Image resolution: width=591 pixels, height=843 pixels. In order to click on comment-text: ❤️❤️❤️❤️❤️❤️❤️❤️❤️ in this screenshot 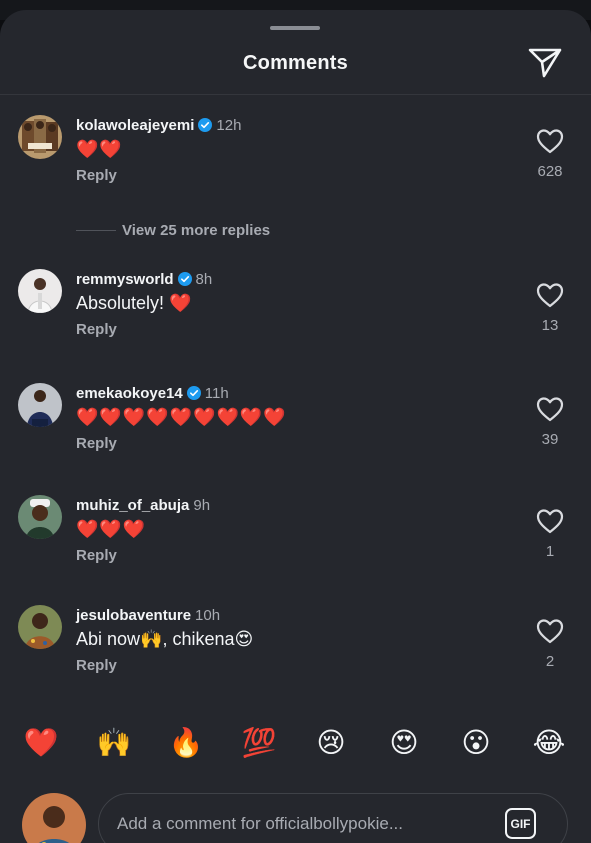, I will do `click(181, 417)`.